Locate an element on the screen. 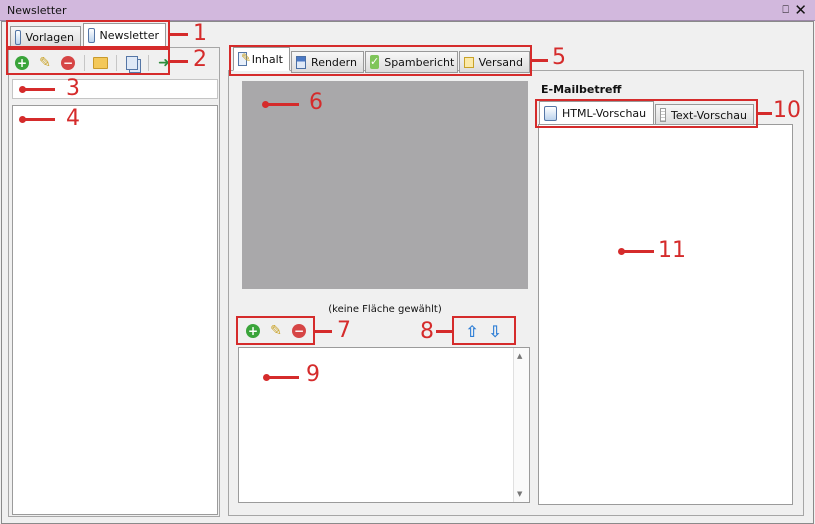 Image resolution: width=815 pixels, height=524 pixels. html-preview-icon is located at coordinates (550, 113).